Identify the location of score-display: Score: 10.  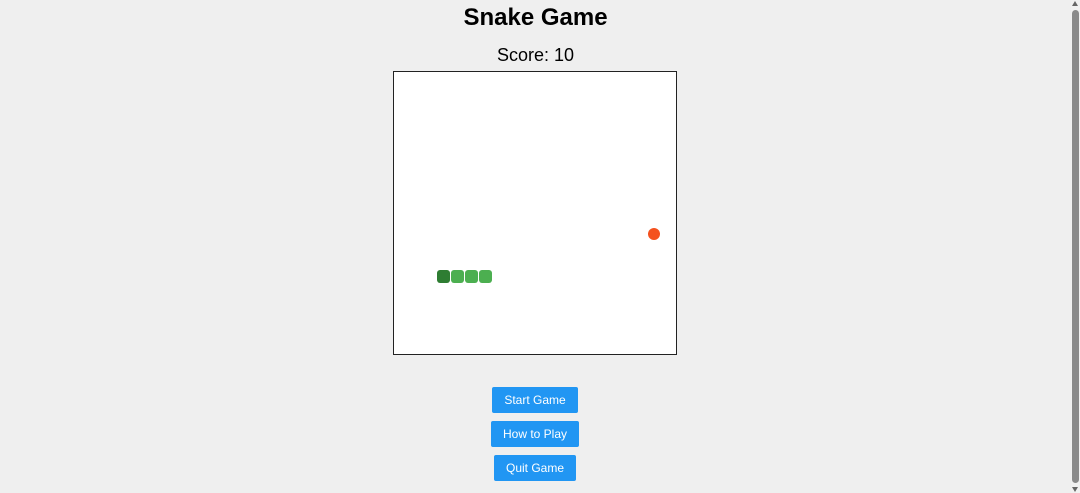
(535, 55).